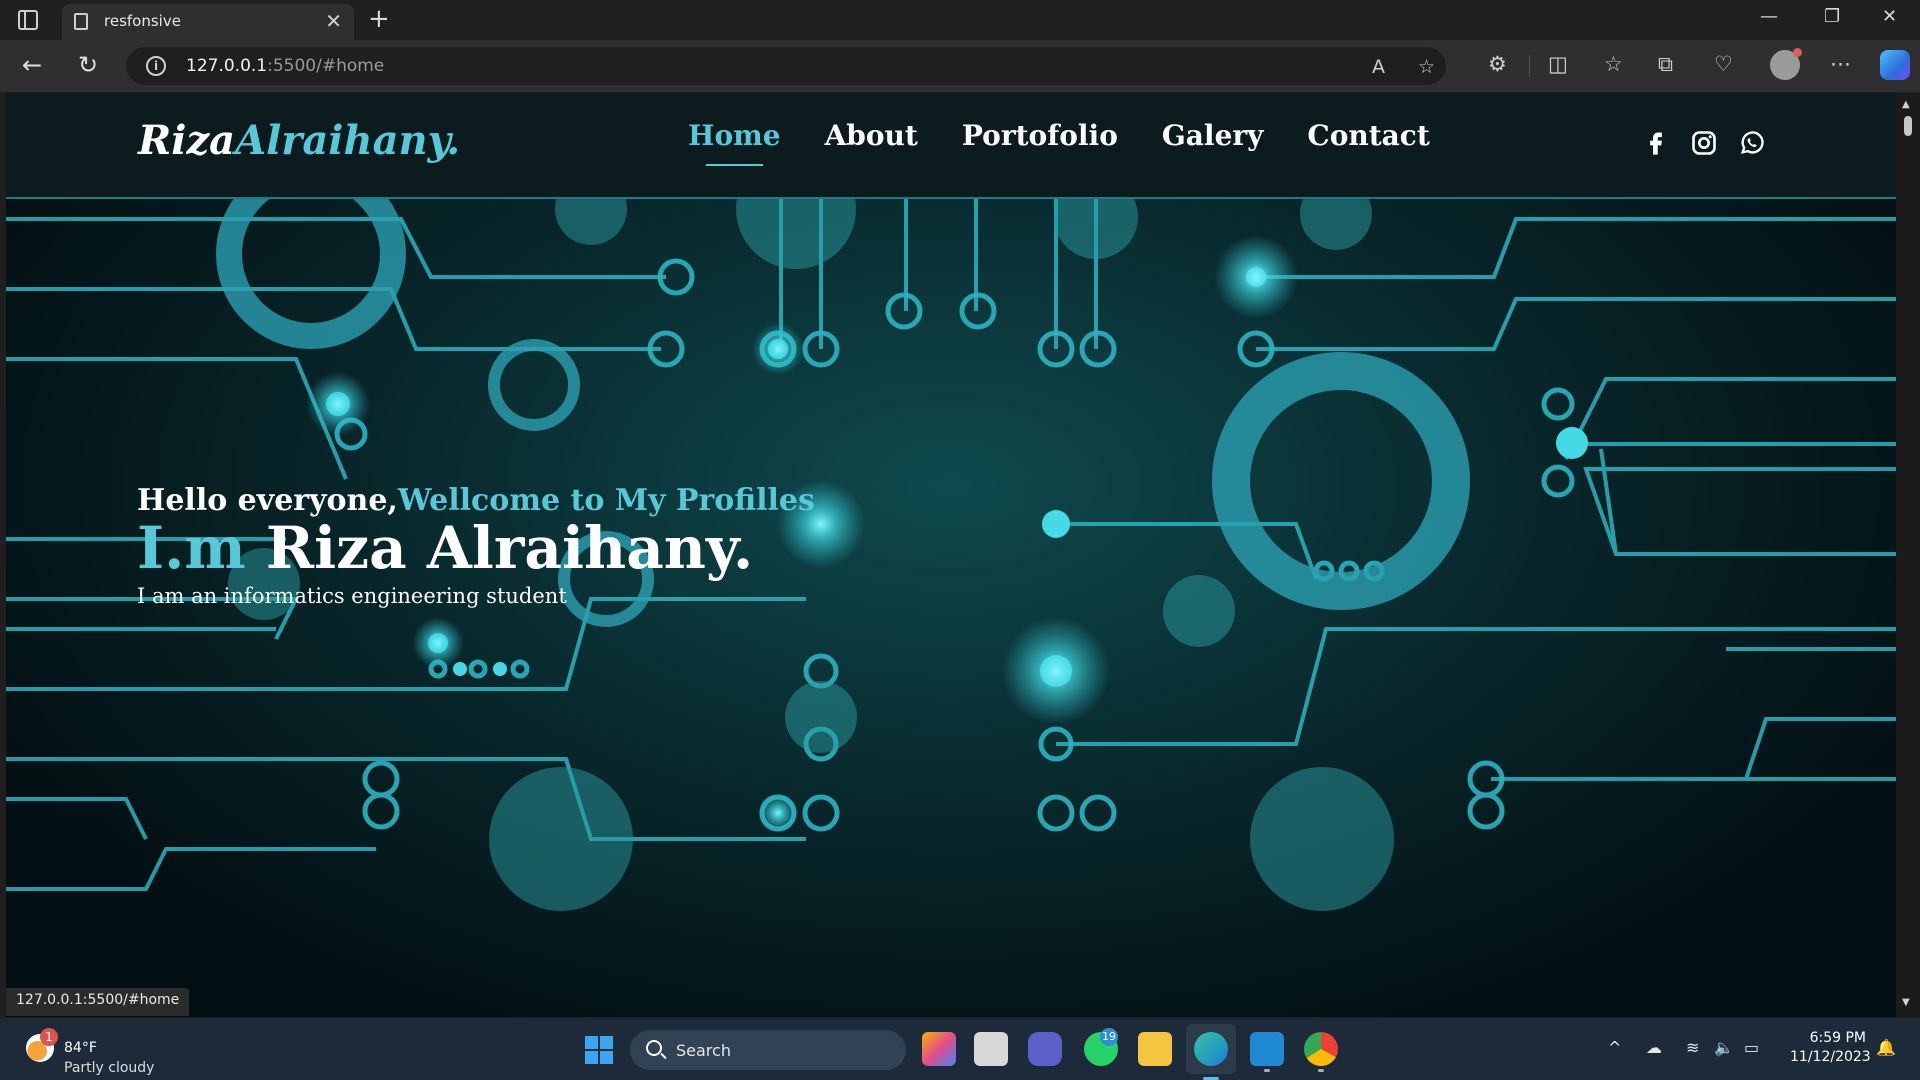 The image size is (1920, 1080). What do you see at coordinates (991, 1049) in the screenshot?
I see `task-view-icon` at bounding box center [991, 1049].